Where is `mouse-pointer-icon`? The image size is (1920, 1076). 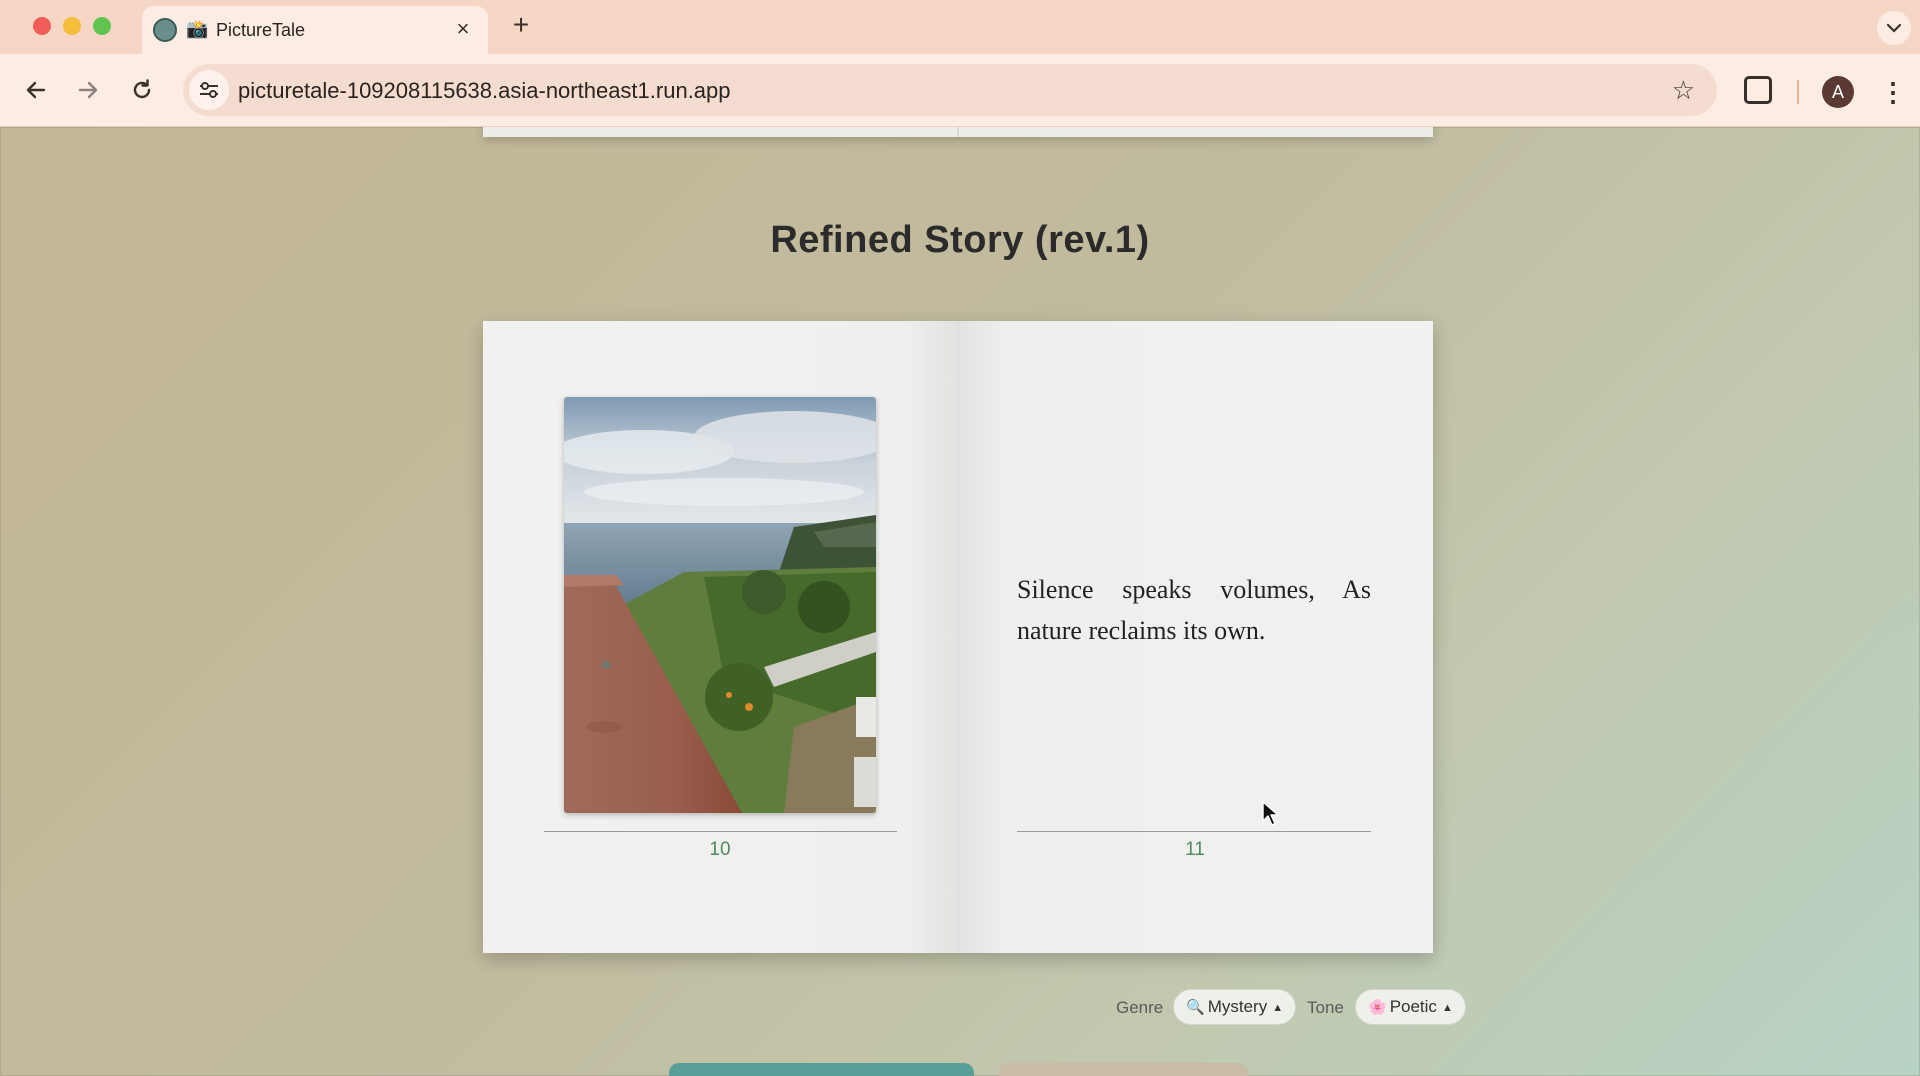
mouse-pointer-icon is located at coordinates (1270, 813).